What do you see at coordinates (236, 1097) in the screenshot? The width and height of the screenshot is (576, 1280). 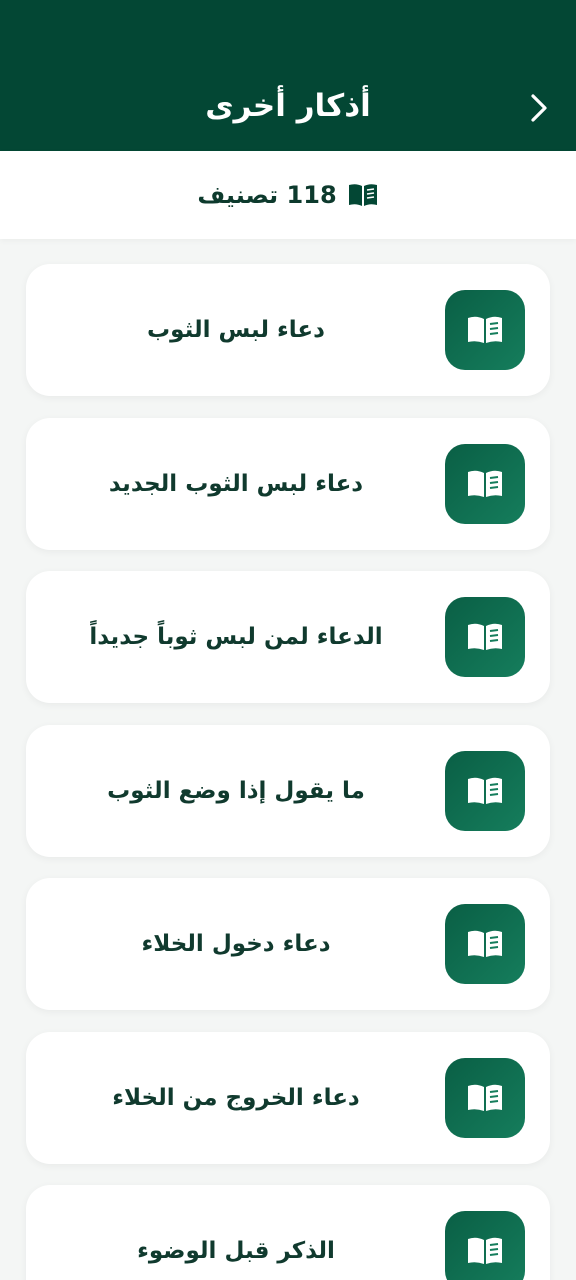 I see `list-item-label: دعاء الخروج من الخلاء` at bounding box center [236, 1097].